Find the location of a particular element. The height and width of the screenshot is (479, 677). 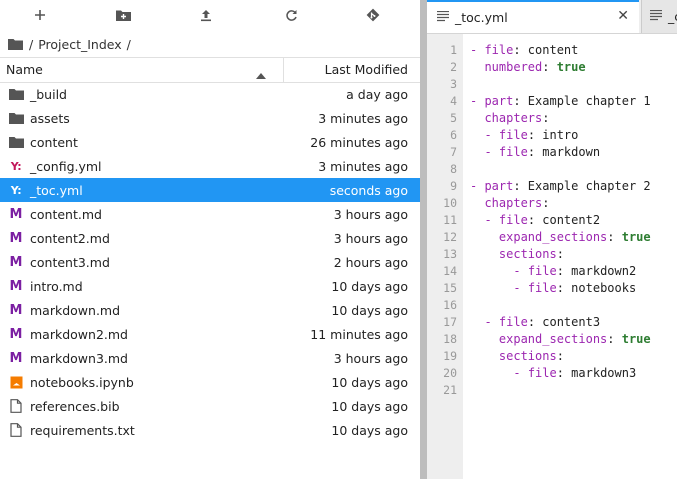

file-row-config-yml: Y: _config.yml 3 minutes ago is located at coordinates (210, 166).